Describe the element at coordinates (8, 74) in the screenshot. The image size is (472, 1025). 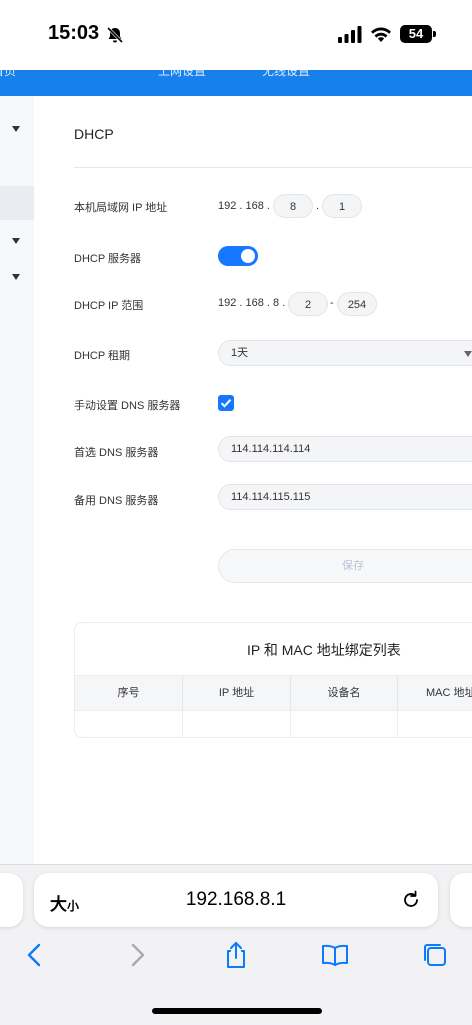
I see `nav-item-home: 首页` at that location.